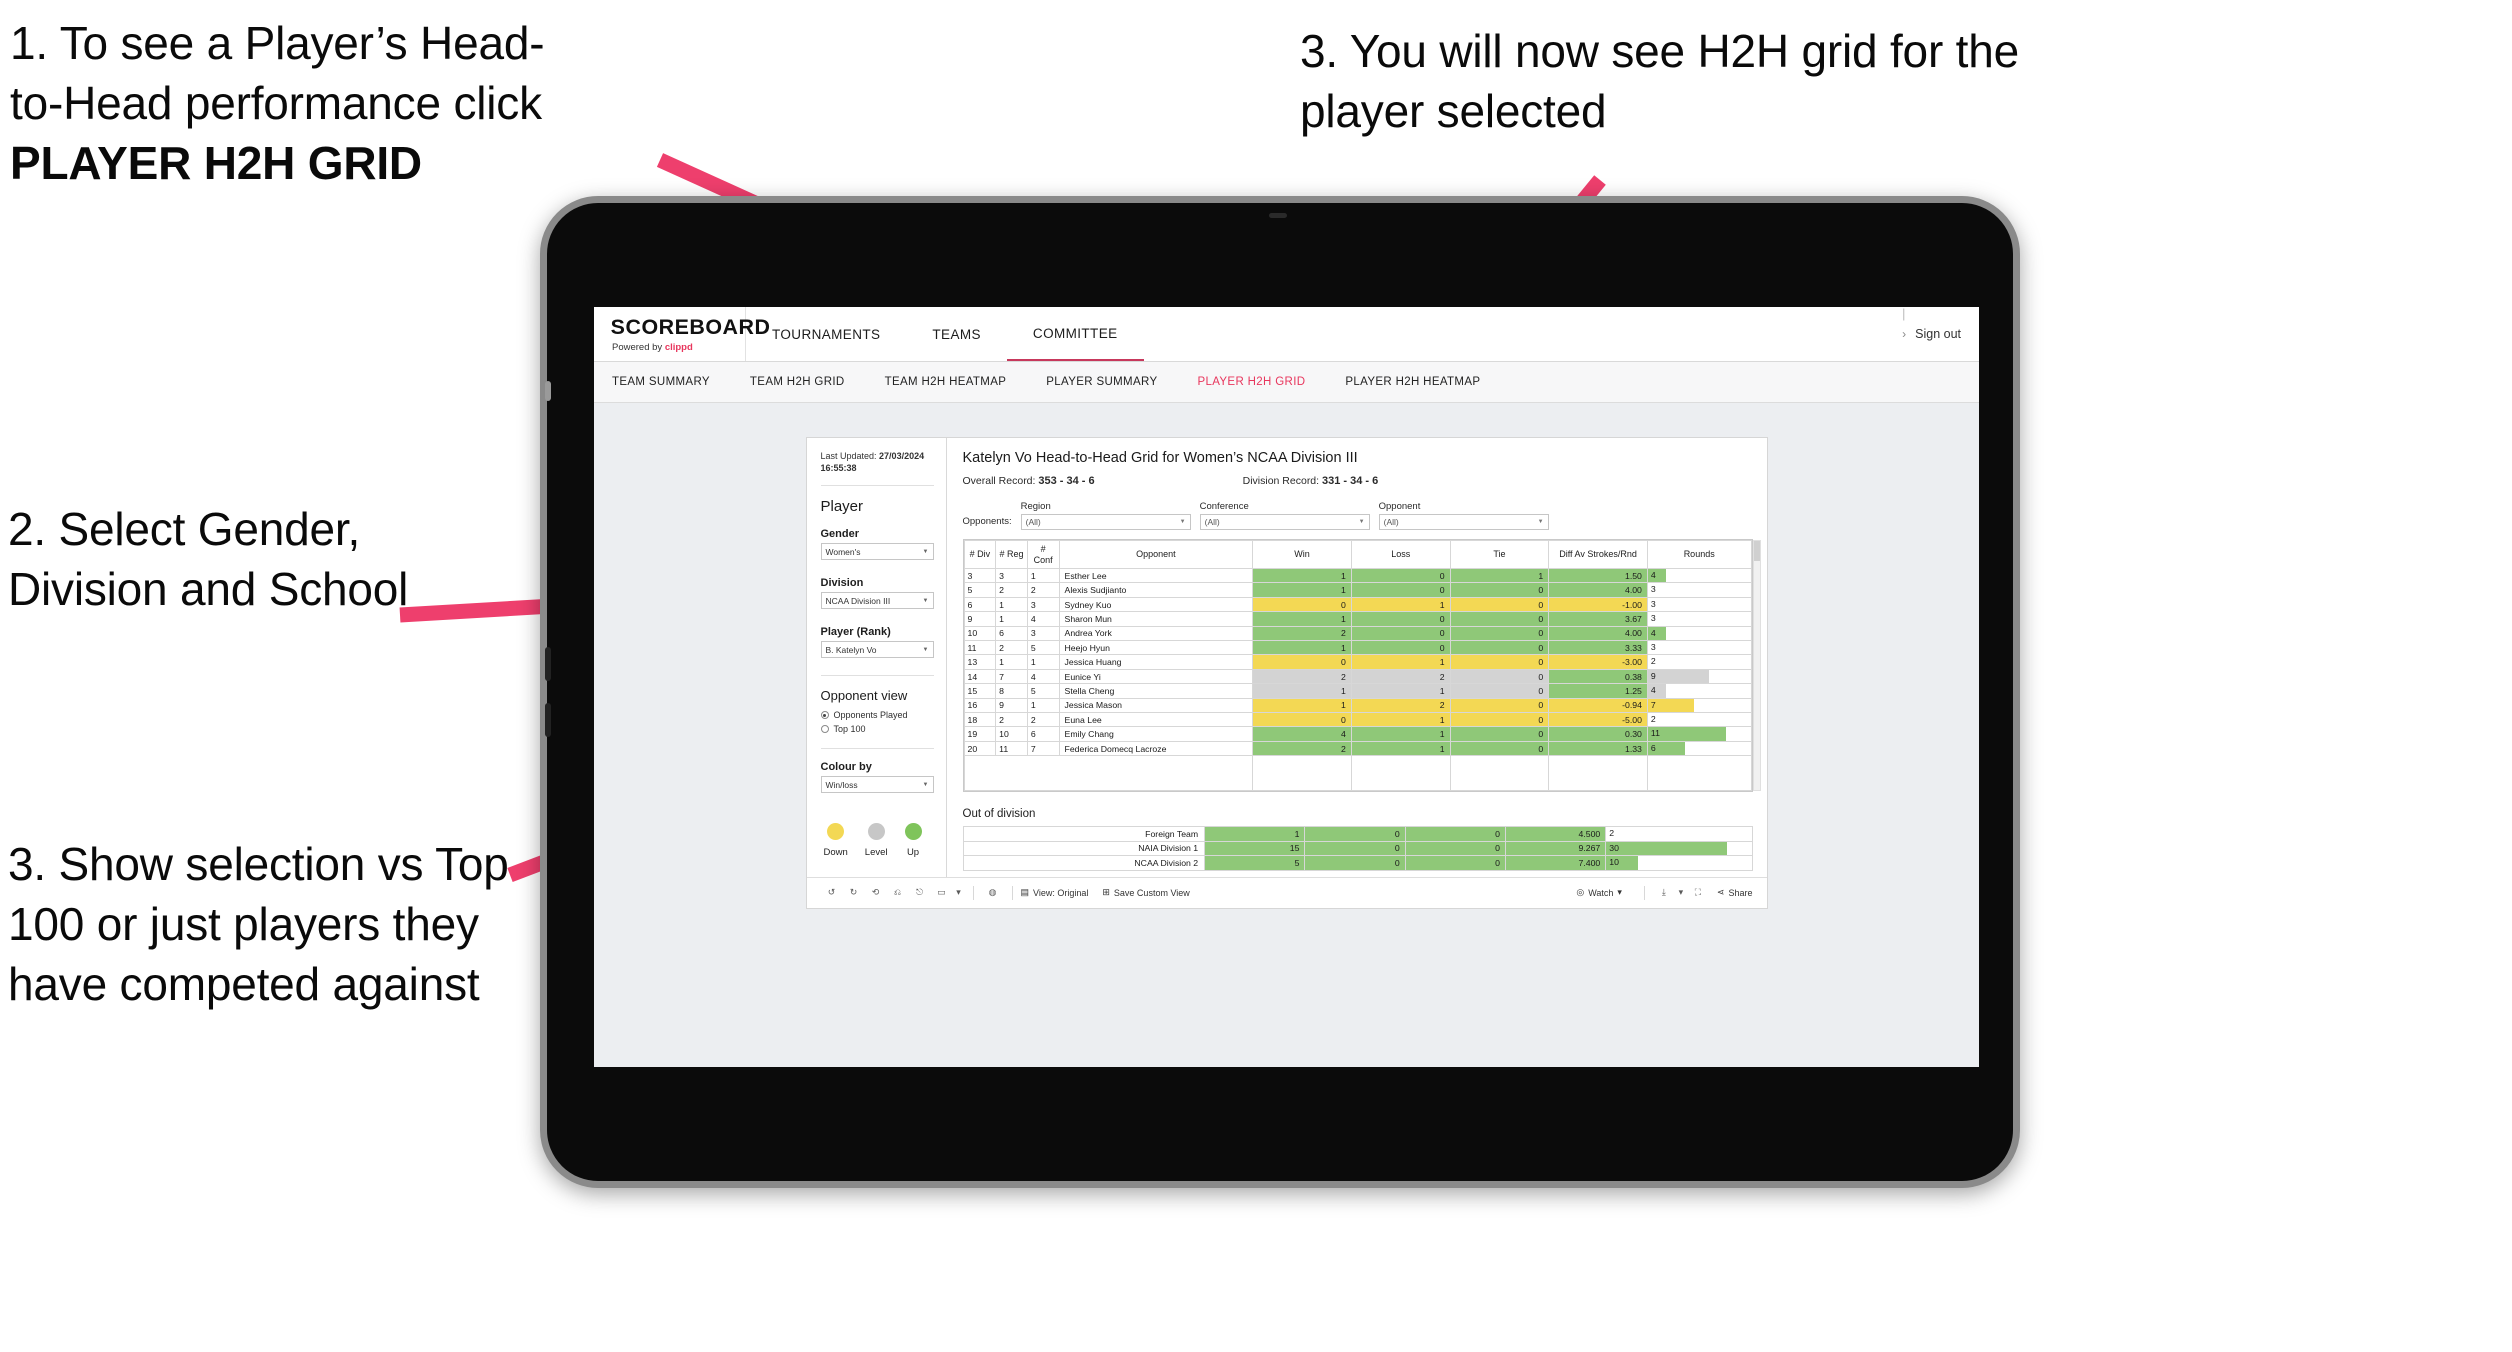  What do you see at coordinates (1011, 662) in the screenshot?
I see `cell-reg: 1` at bounding box center [1011, 662].